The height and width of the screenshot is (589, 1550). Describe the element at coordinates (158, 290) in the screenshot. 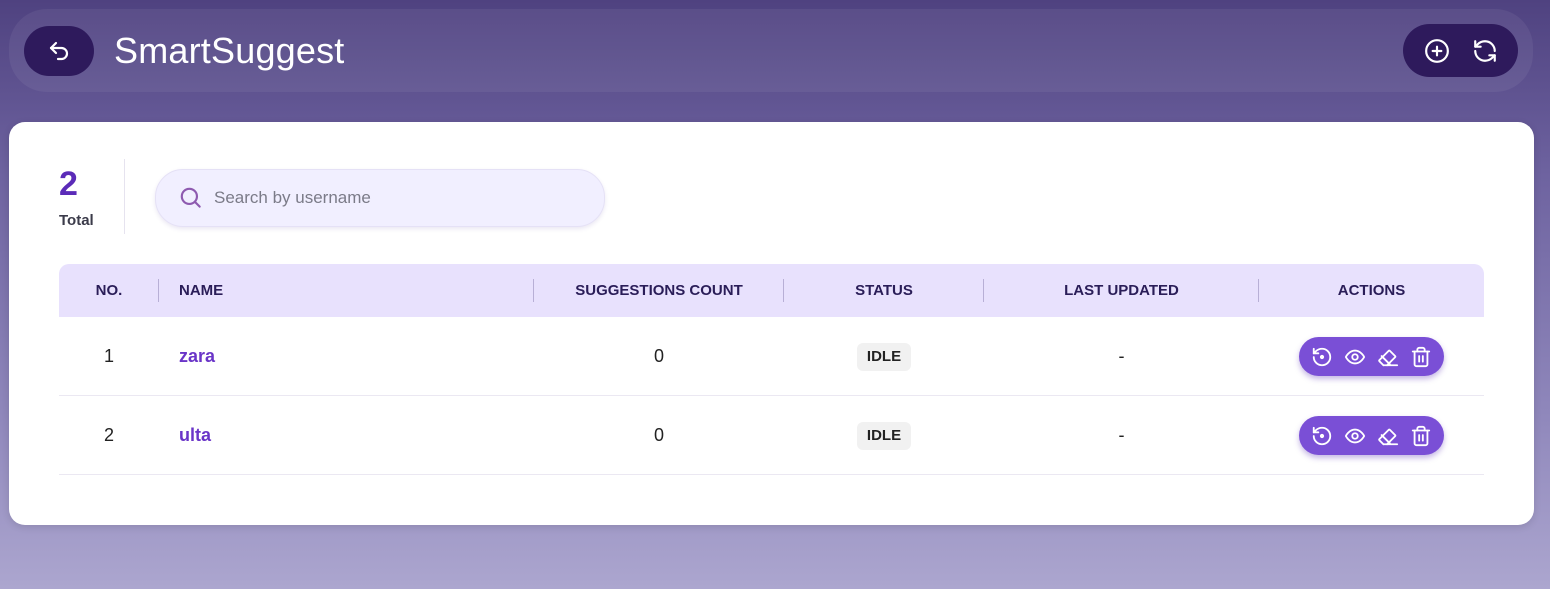

I see `column-separator` at that location.